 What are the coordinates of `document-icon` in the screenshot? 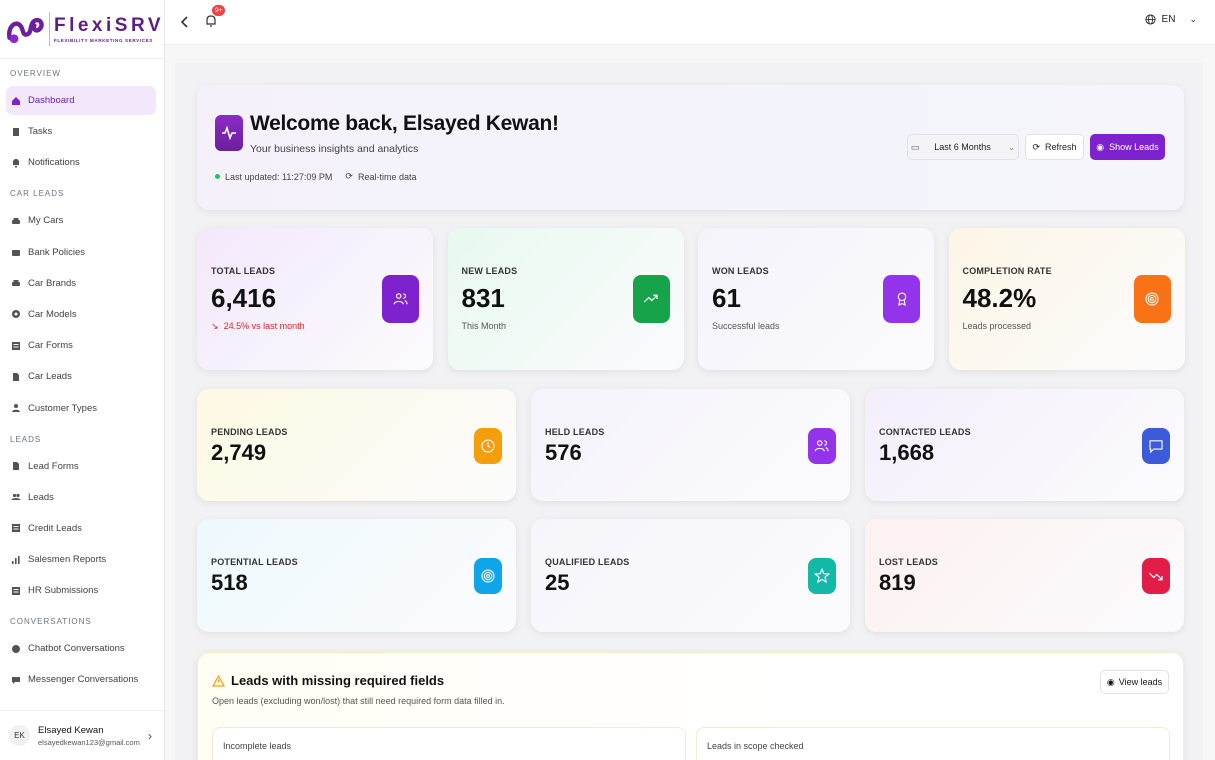 It's located at (16, 377).